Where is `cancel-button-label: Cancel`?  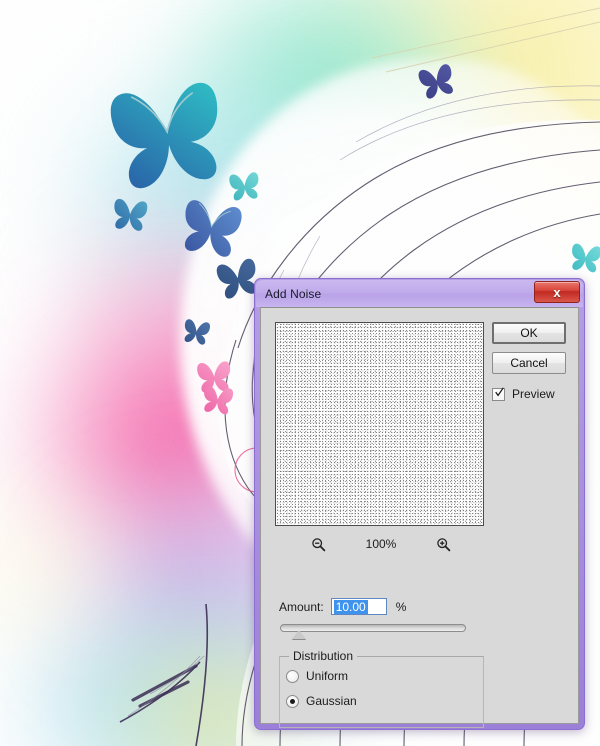 cancel-button-label: Cancel is located at coordinates (529, 363).